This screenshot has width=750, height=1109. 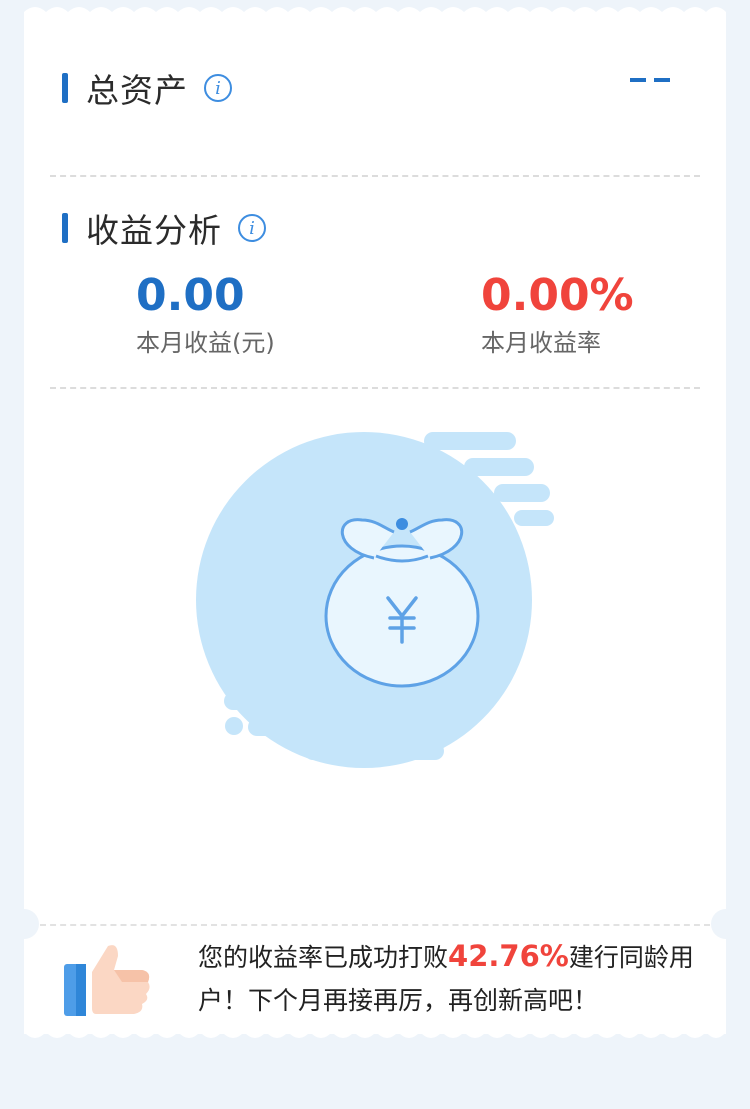 I want to click on total-assets-title: 总资产, so click(x=137, y=90).